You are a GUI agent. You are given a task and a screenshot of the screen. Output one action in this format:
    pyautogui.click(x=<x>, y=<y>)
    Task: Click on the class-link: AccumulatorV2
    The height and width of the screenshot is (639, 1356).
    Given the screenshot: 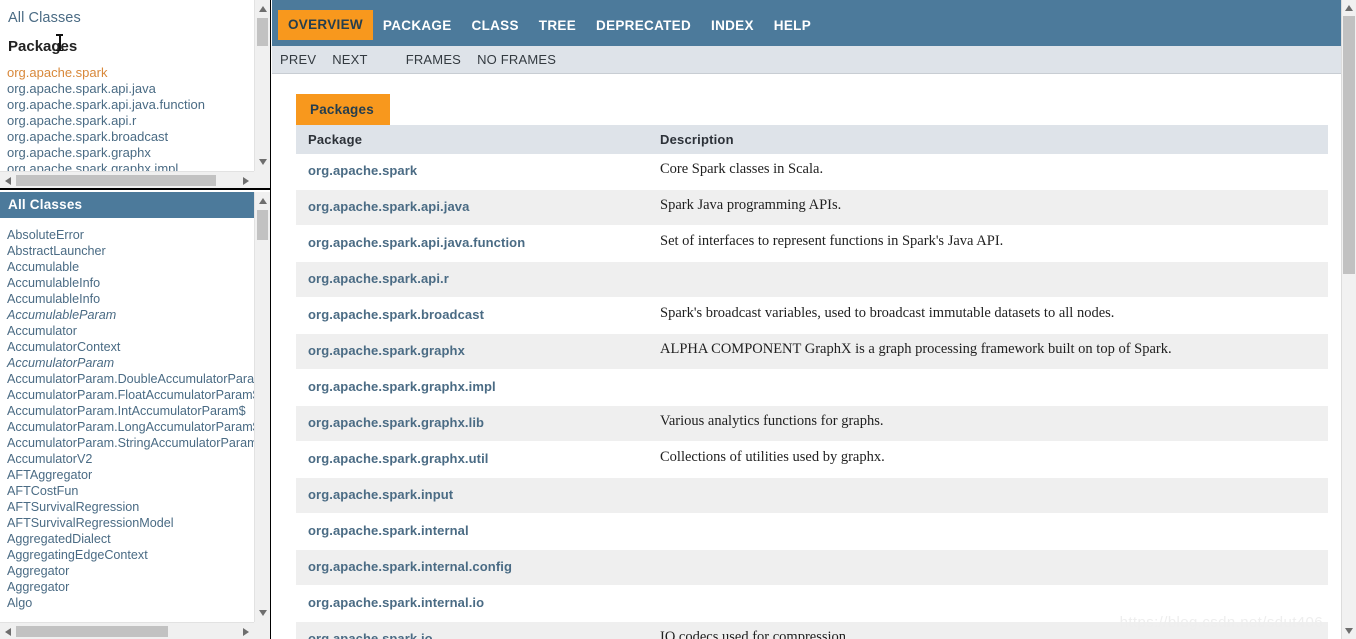 What is the action you would take?
    pyautogui.click(x=130, y=459)
    